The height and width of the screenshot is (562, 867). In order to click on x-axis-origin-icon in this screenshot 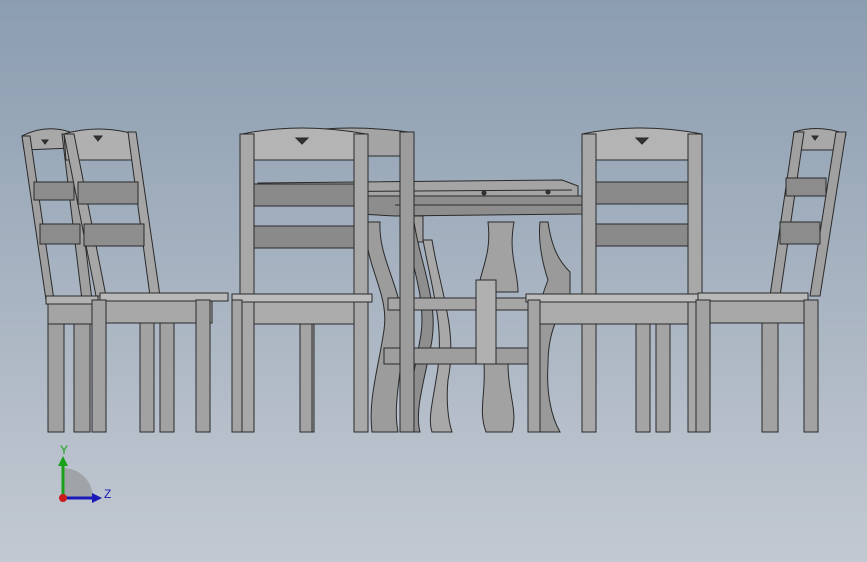, I will do `click(63, 498)`.